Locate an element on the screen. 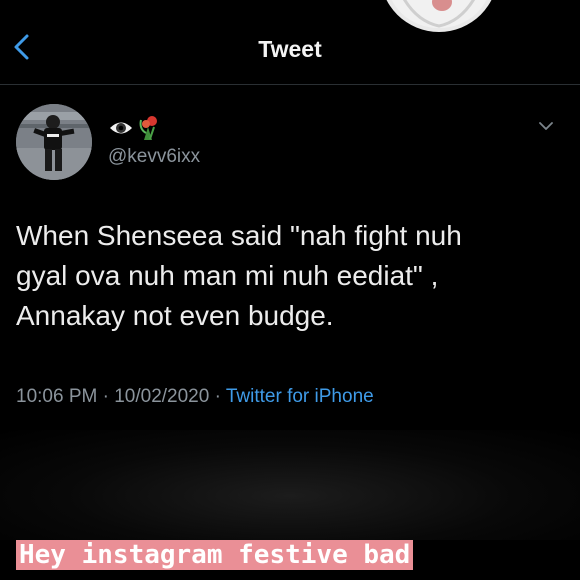 The width and height of the screenshot is (580, 580). tweet-line: gyal ova nuh man mi nuh eediat" , is located at coordinates (227, 275).